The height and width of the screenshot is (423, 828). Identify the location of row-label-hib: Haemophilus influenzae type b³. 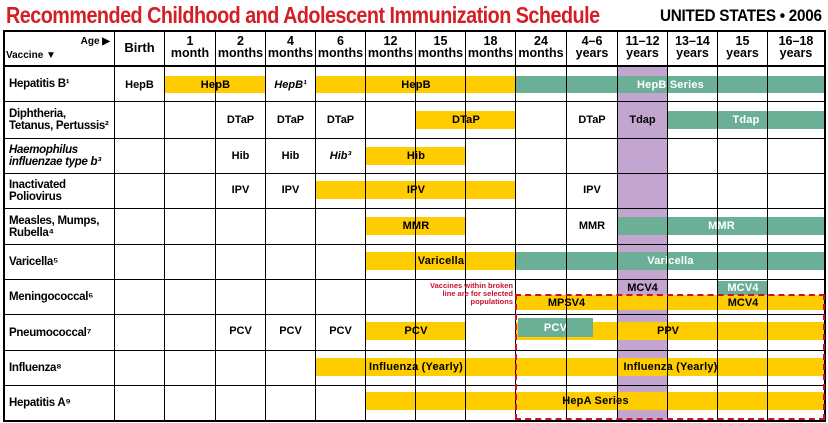
(55, 156).